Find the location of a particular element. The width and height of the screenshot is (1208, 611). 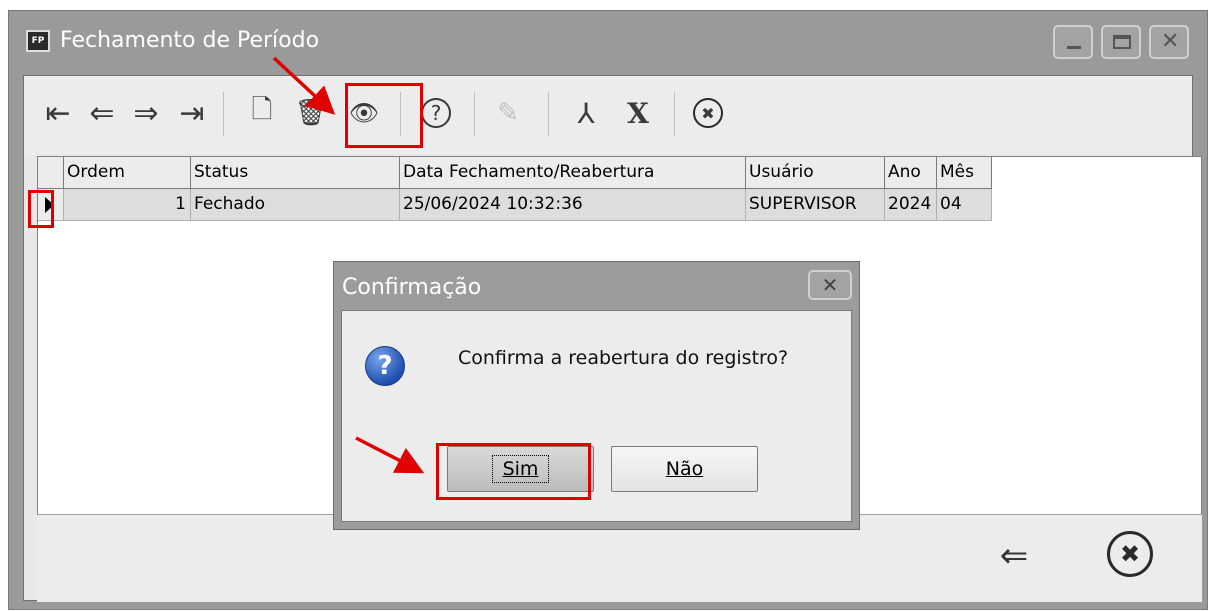

pdf-icon: ⅄ is located at coordinates (586, 113).